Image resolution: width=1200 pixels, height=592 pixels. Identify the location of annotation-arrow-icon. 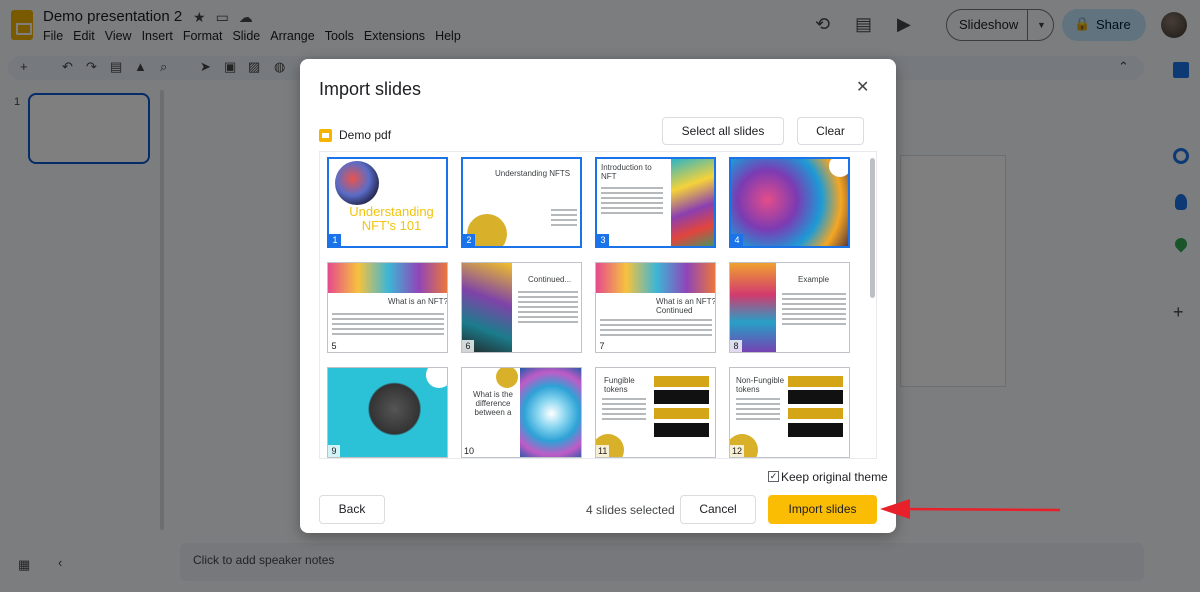
(970, 509).